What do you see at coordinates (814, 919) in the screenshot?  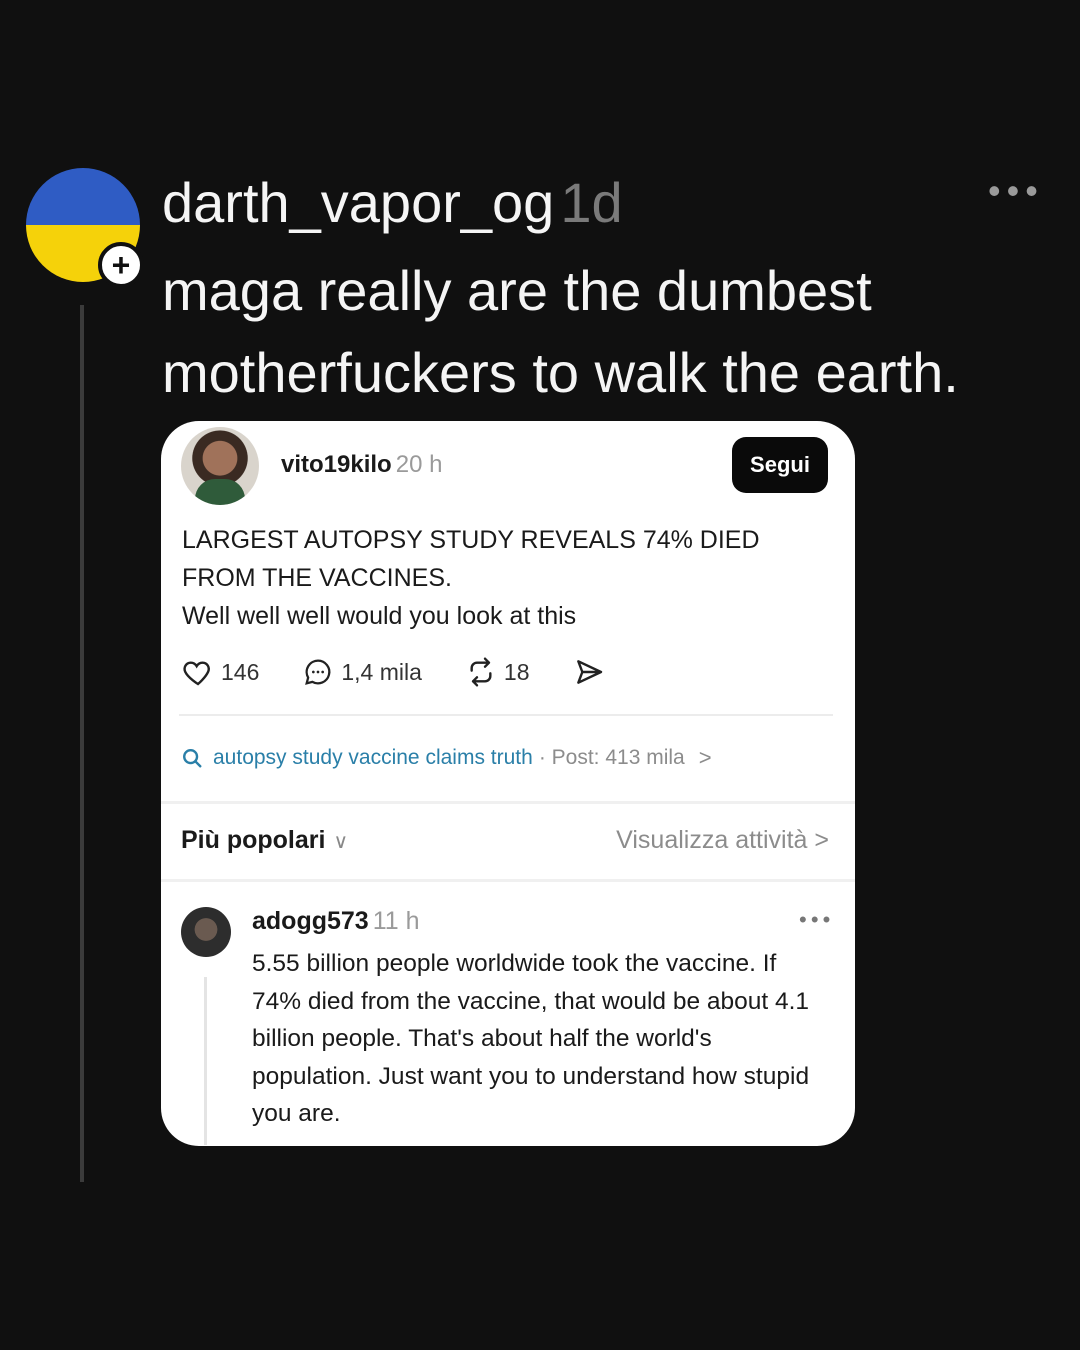 I see `reply-more-icon: • • •` at bounding box center [814, 919].